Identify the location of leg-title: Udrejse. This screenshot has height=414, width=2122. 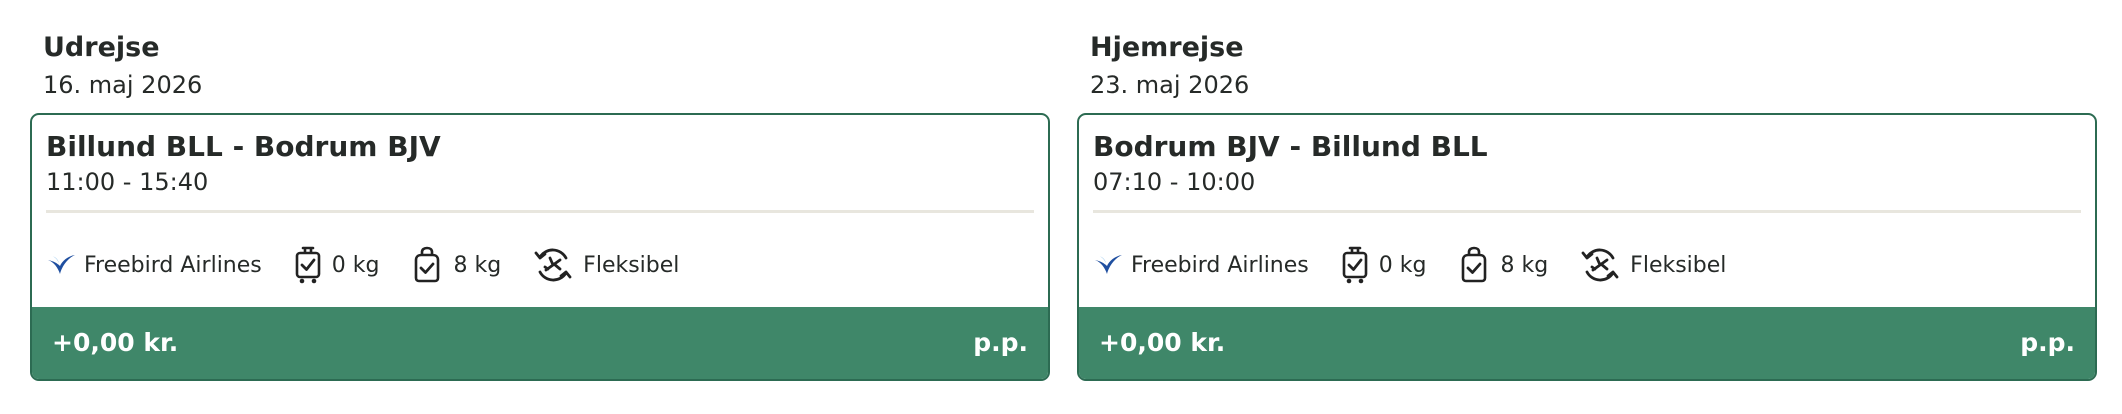
(101, 47).